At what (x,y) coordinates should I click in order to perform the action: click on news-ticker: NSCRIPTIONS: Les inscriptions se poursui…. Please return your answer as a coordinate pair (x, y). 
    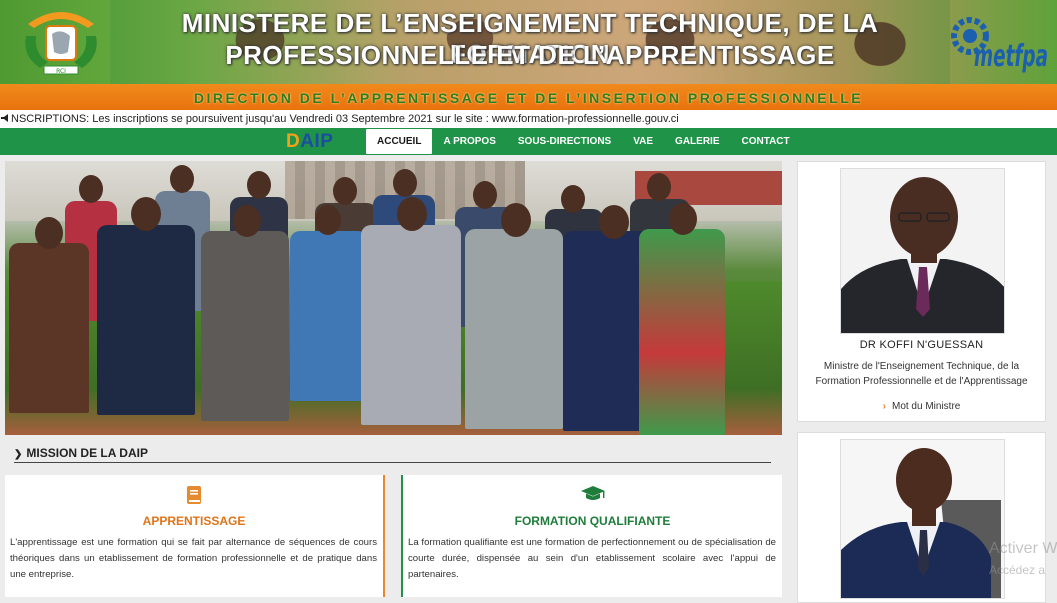
    Looking at the image, I should click on (528, 119).